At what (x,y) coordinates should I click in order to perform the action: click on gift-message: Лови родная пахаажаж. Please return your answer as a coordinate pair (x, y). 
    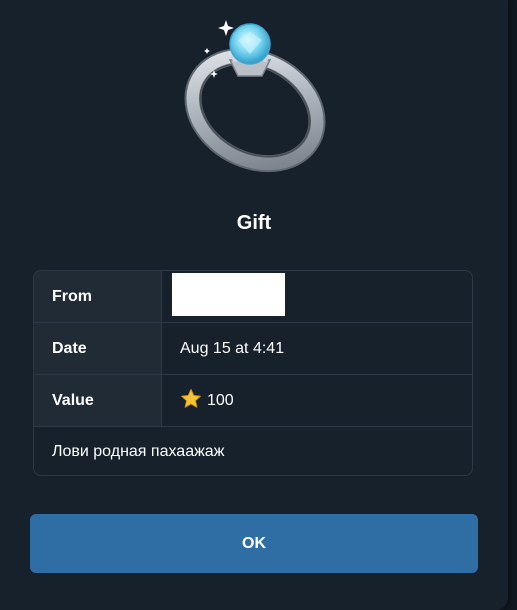
    Looking at the image, I should click on (138, 451).